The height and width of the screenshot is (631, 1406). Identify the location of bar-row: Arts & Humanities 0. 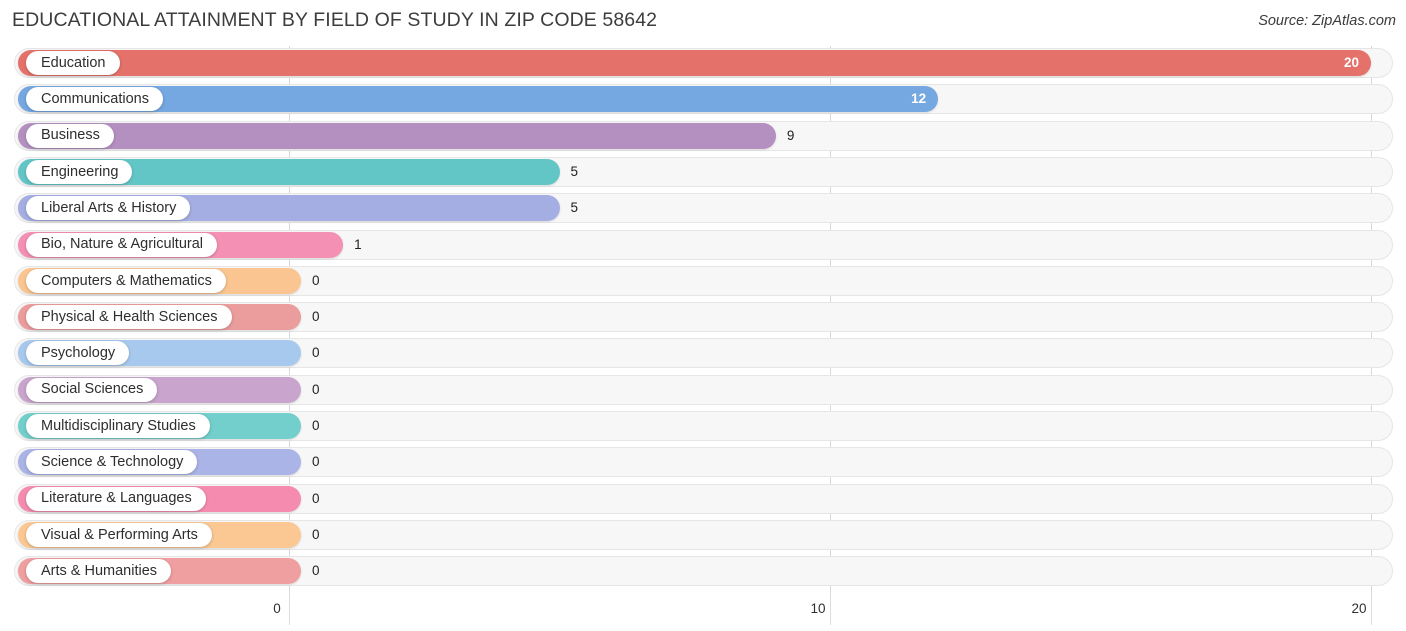
(703, 572).